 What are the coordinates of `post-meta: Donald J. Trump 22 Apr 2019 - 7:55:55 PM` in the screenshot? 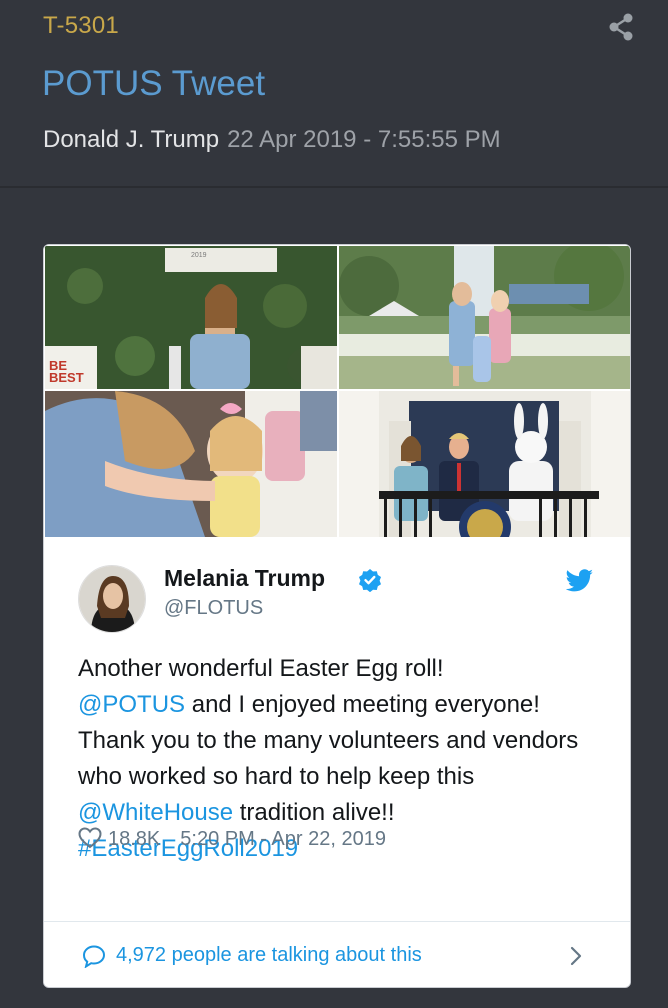 It's located at (272, 140).